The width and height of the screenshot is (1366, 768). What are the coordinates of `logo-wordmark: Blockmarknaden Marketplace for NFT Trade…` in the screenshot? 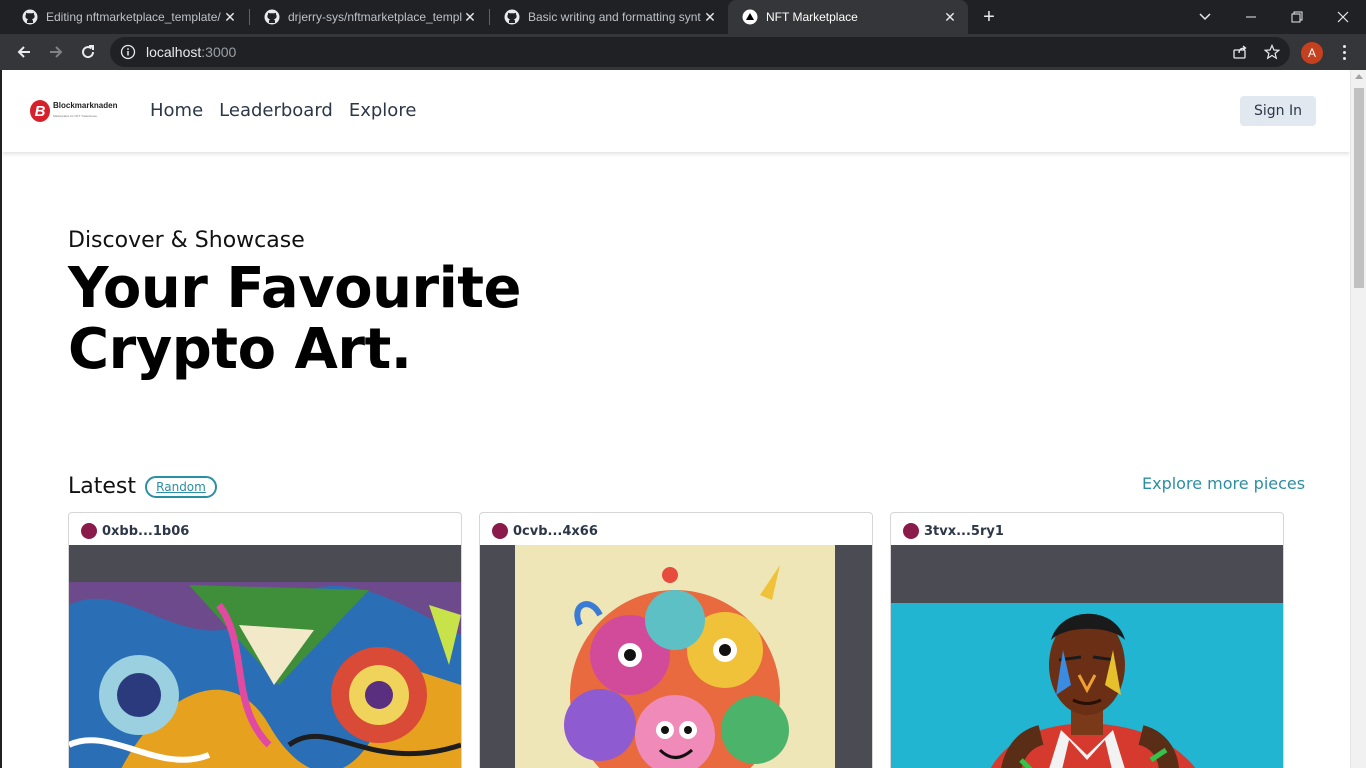 It's located at (85, 111).